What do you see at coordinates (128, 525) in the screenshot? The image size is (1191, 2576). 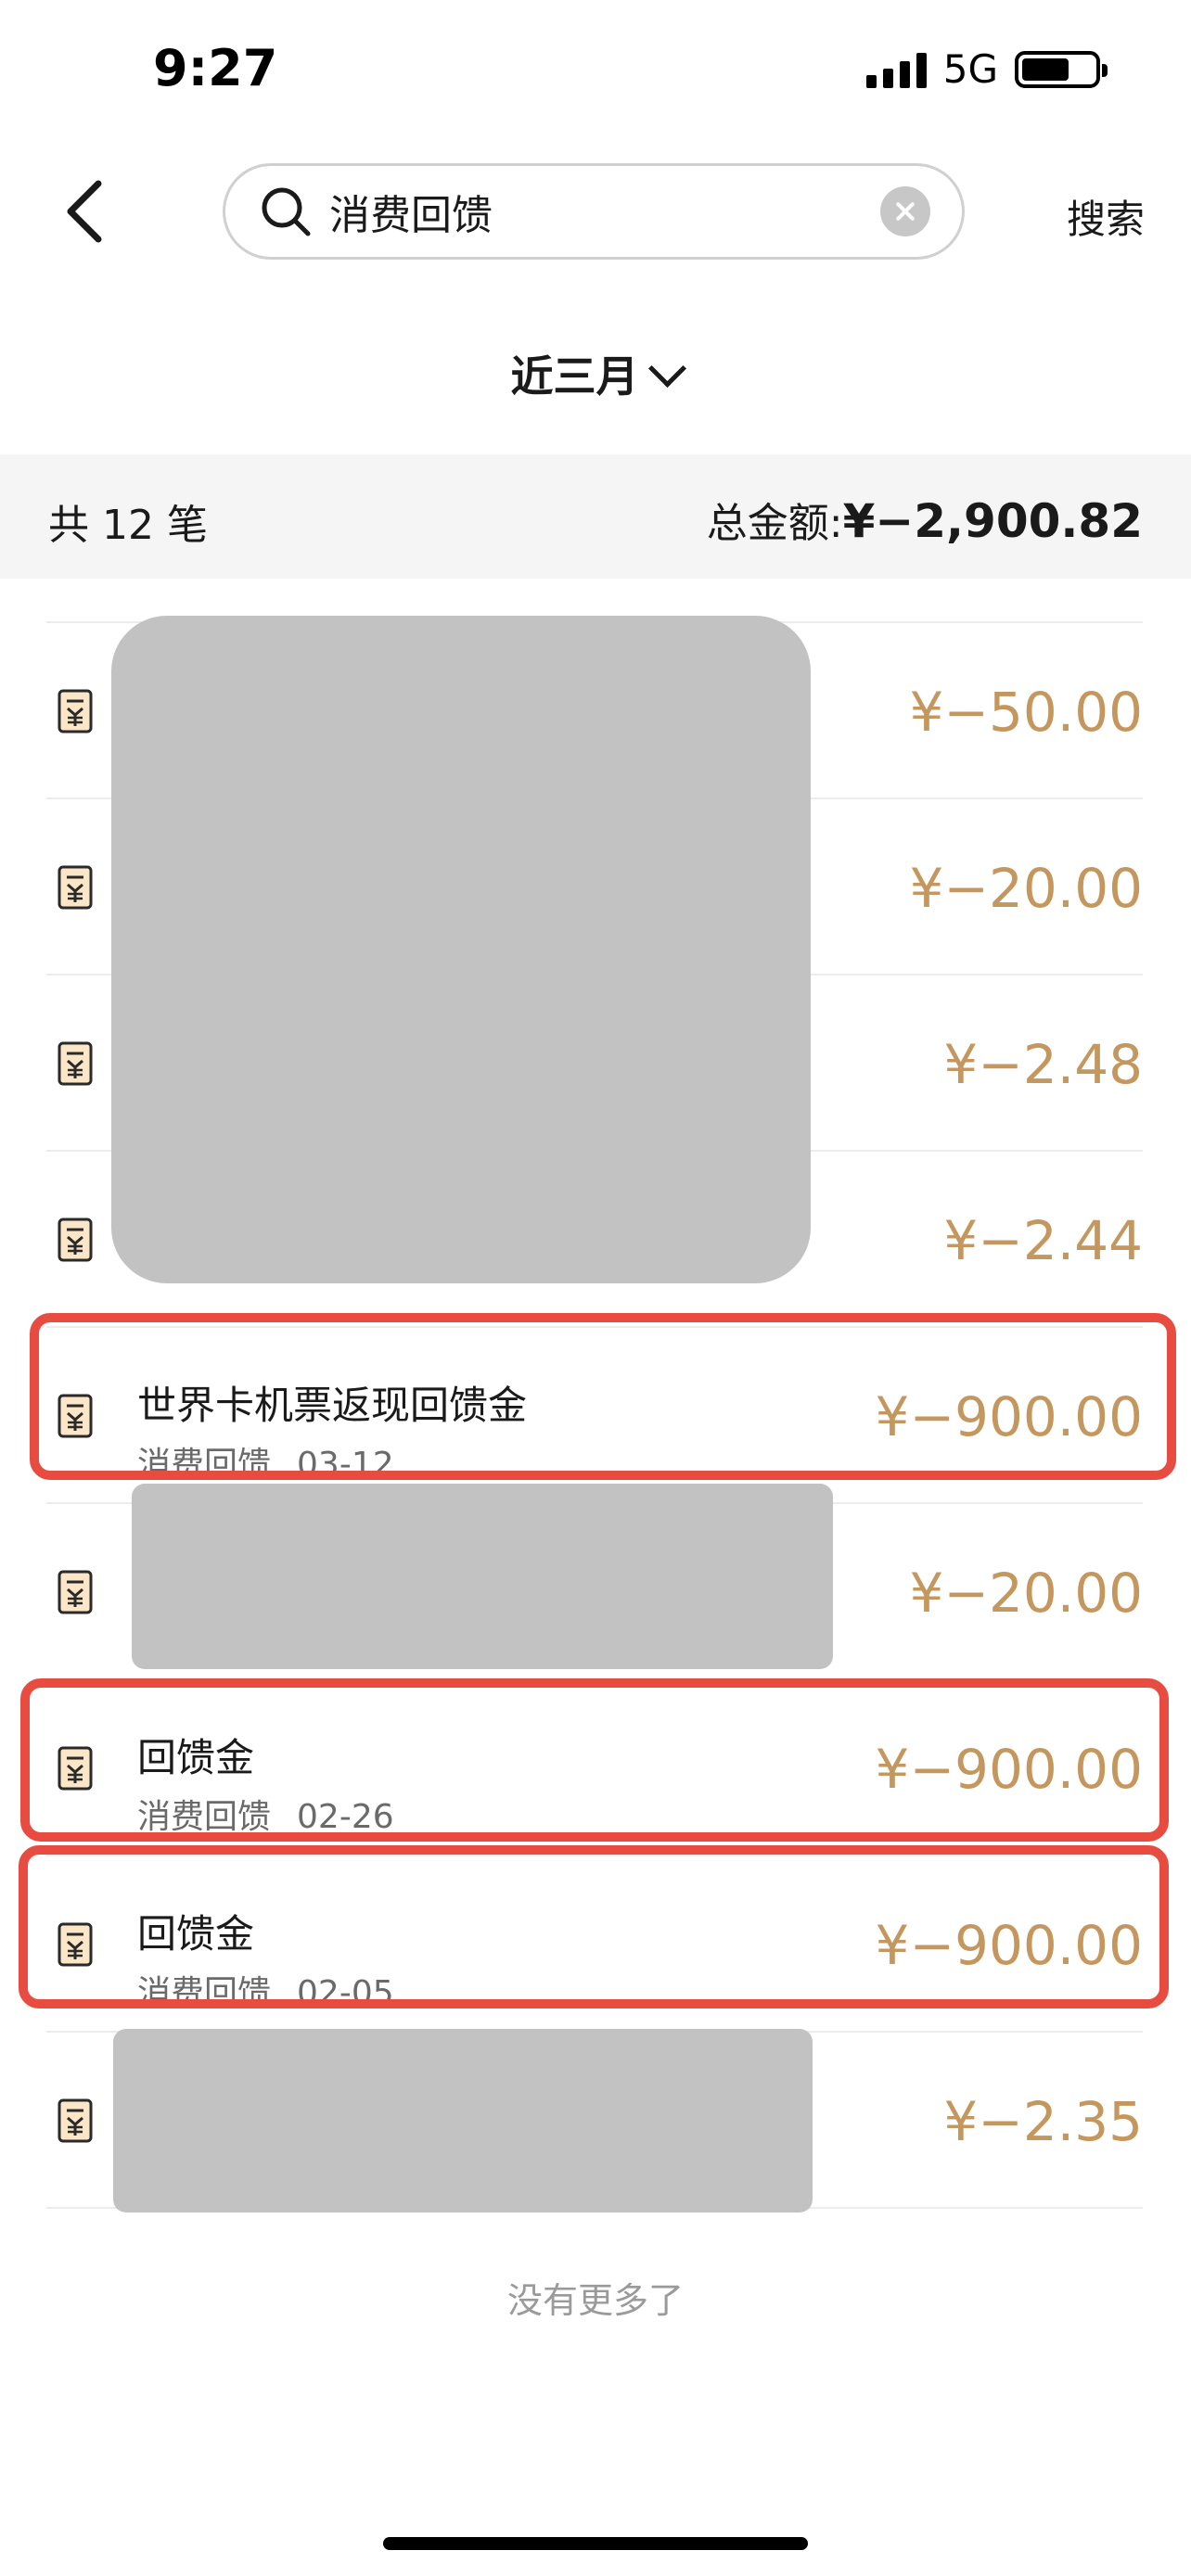 I see `transaction-count: 共 12 笔` at bounding box center [128, 525].